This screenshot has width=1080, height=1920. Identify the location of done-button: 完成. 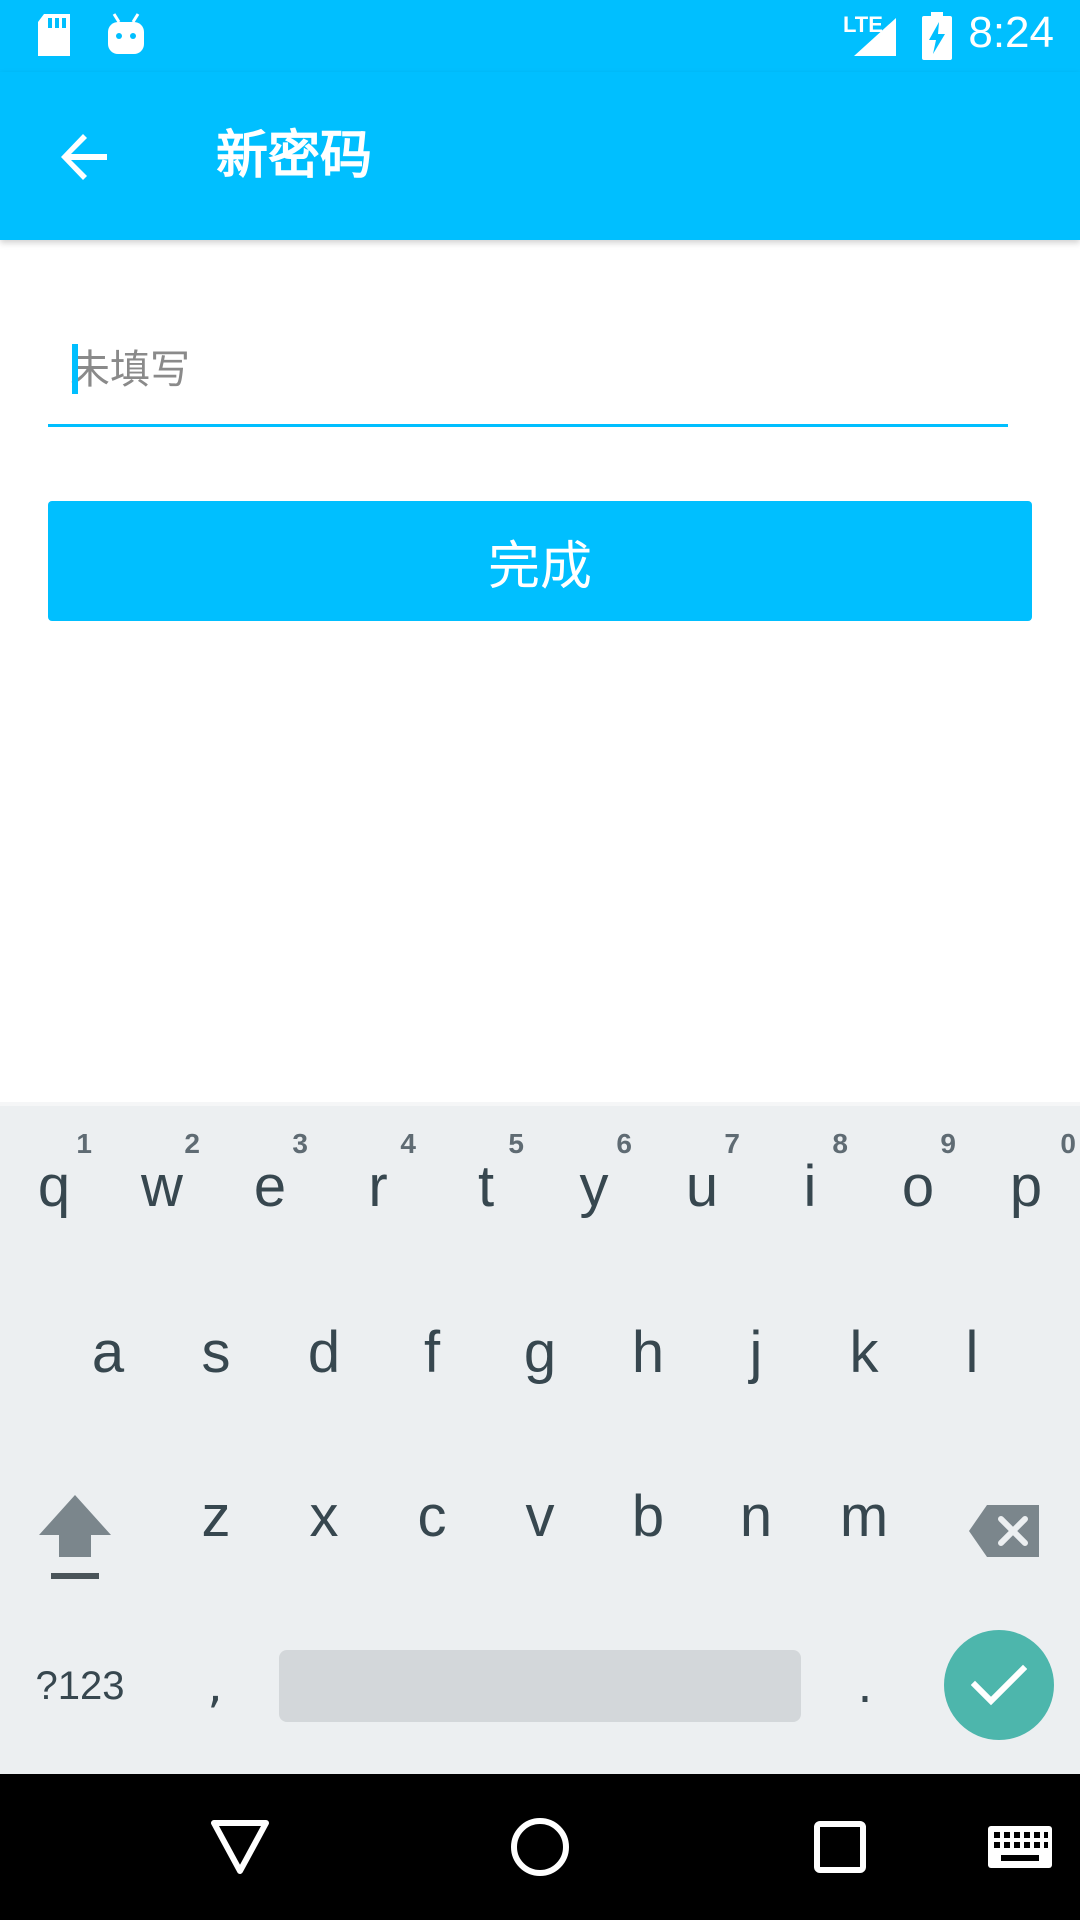
(540, 561).